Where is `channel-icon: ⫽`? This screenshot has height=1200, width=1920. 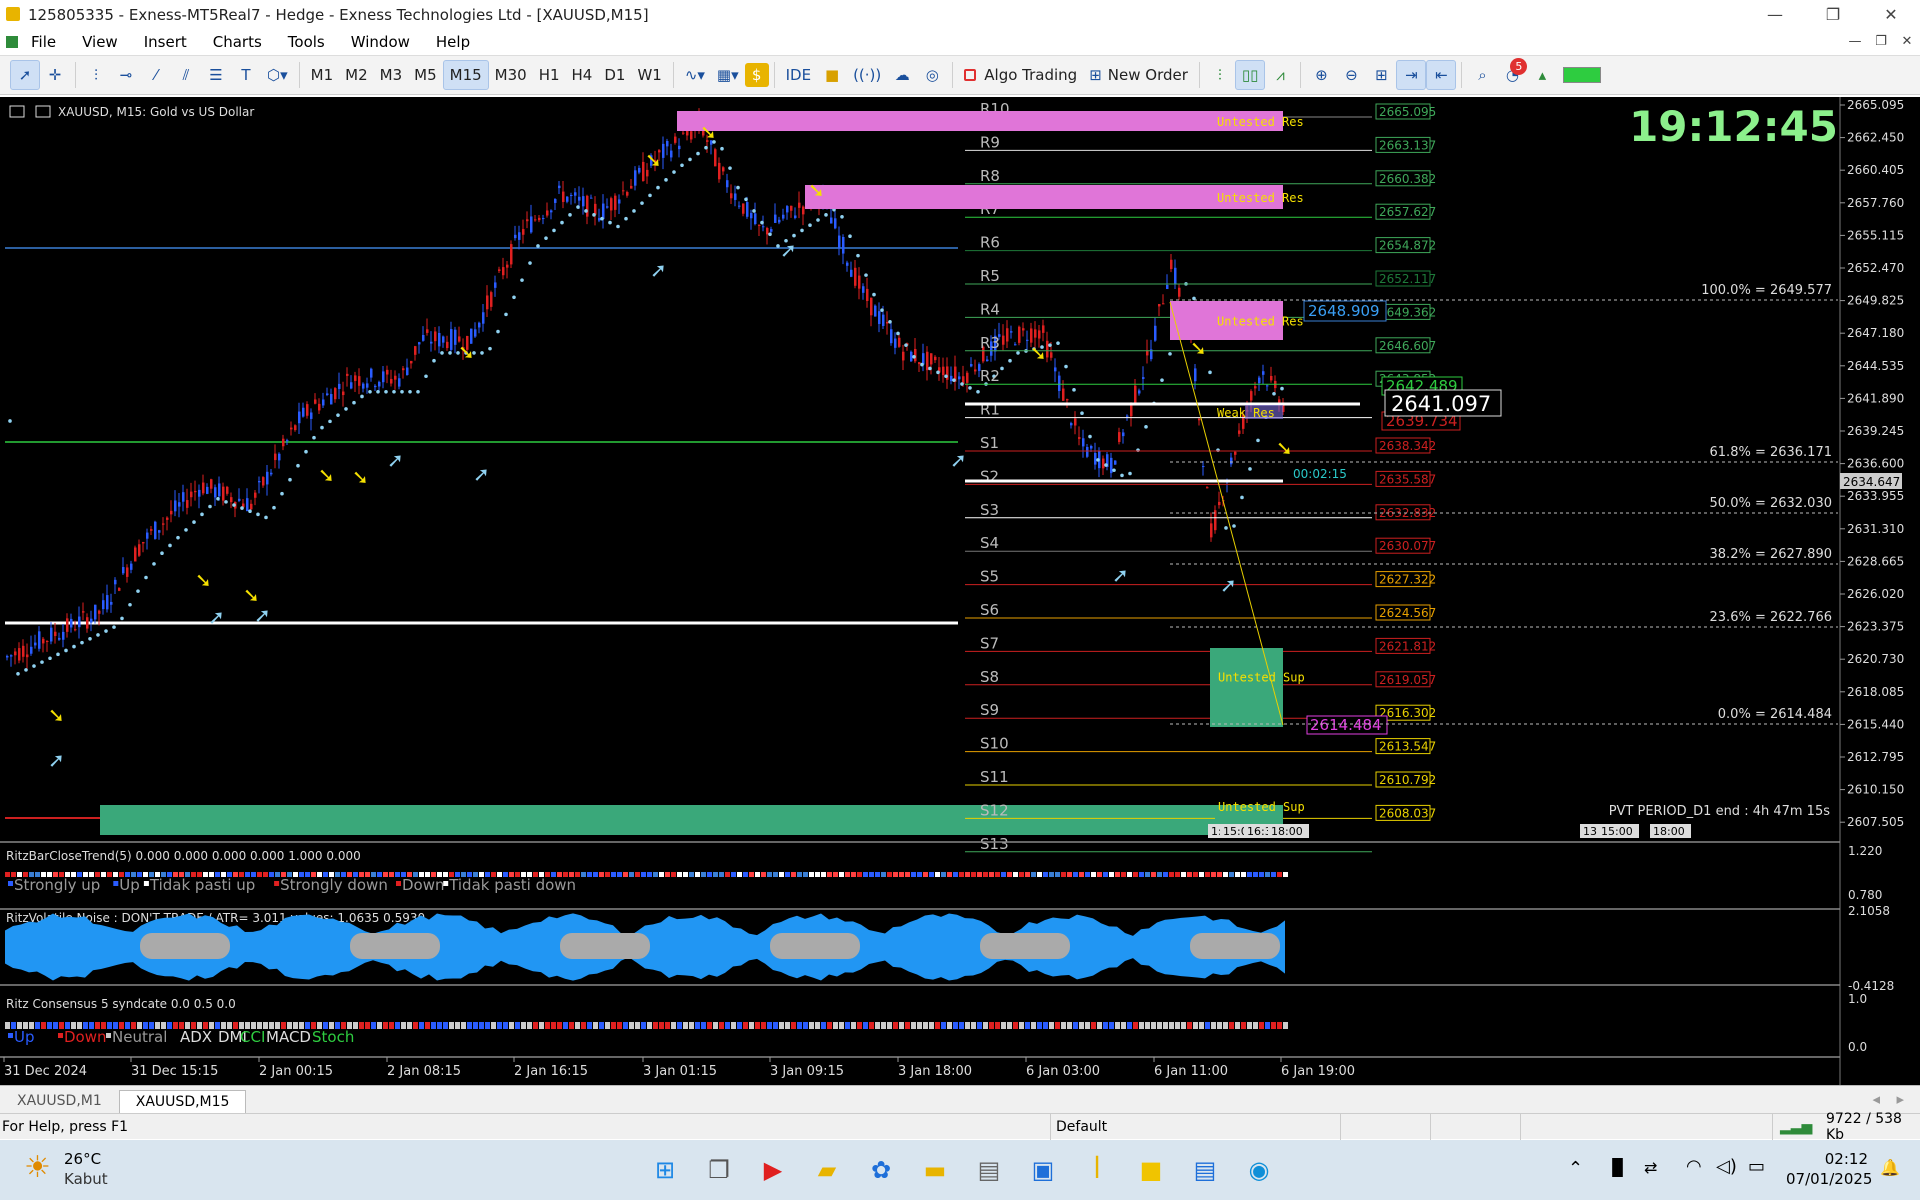 channel-icon: ⫽ is located at coordinates (186, 75).